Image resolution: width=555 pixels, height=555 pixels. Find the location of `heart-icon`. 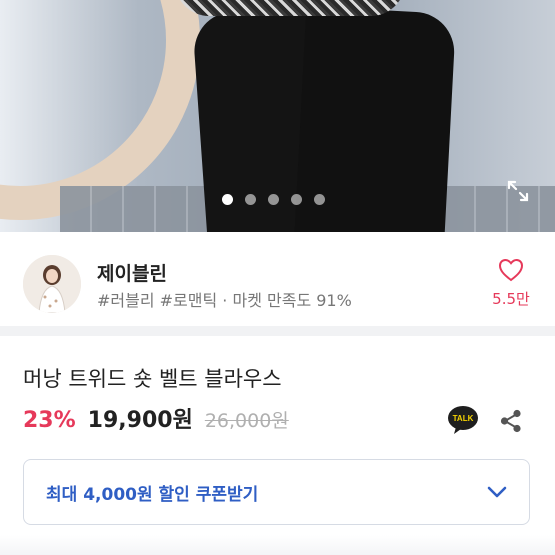

heart-icon is located at coordinates (511, 270).